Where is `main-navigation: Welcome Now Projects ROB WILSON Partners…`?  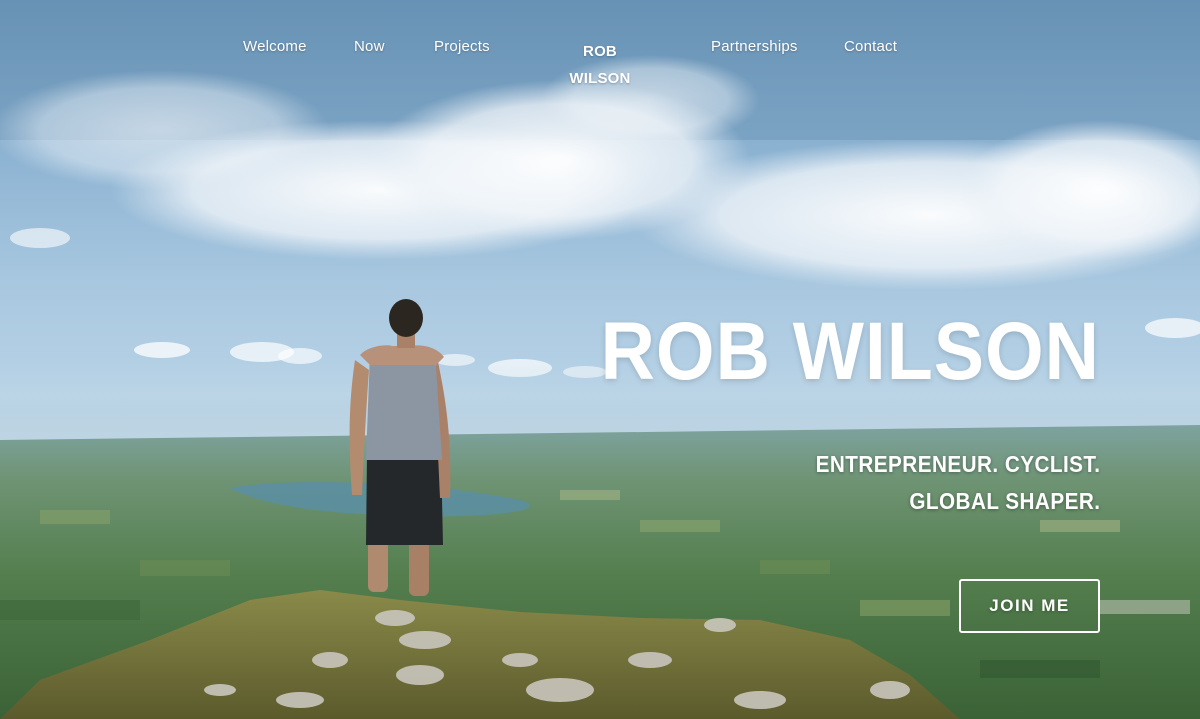
main-navigation: Welcome Now Projects ROB WILSON Partners… is located at coordinates (600, 48).